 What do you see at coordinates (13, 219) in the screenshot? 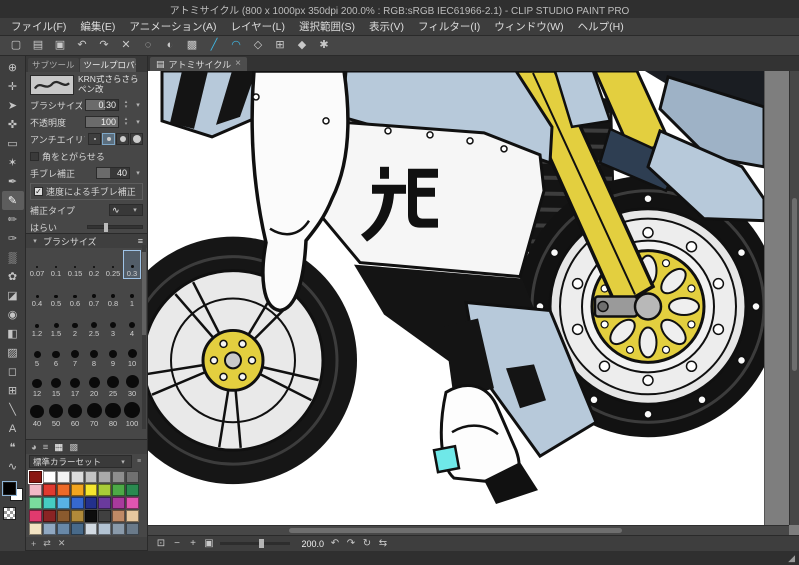
I see `pencil-tool-icon: ✏` at bounding box center [13, 219].